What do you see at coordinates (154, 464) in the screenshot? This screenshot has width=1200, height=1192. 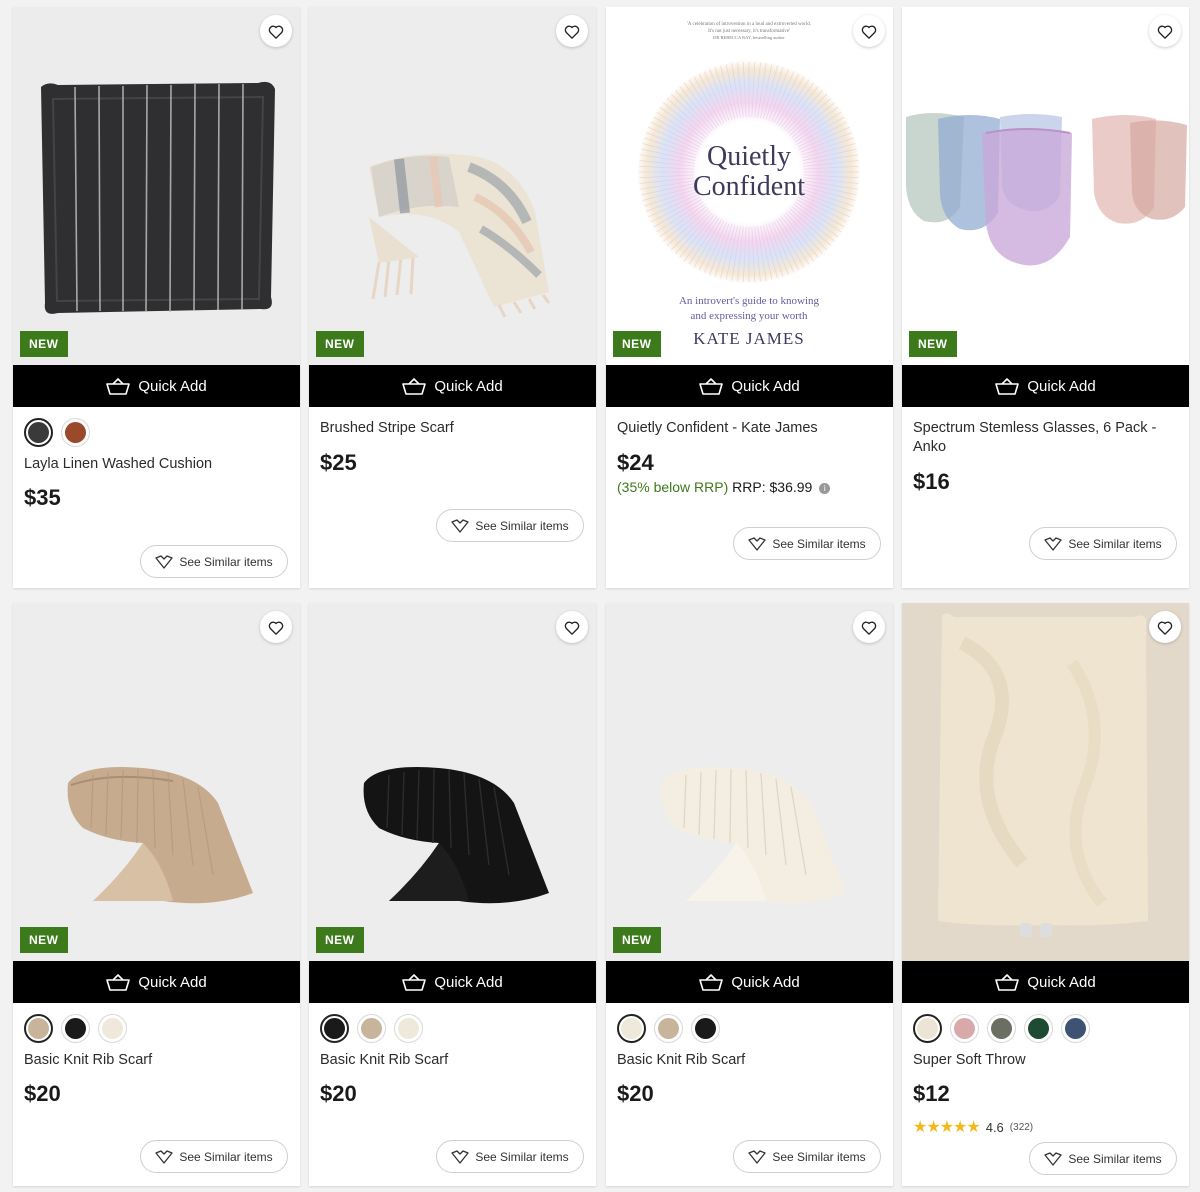 I see `product-title: Layla Linen Washed Cushion` at bounding box center [154, 464].